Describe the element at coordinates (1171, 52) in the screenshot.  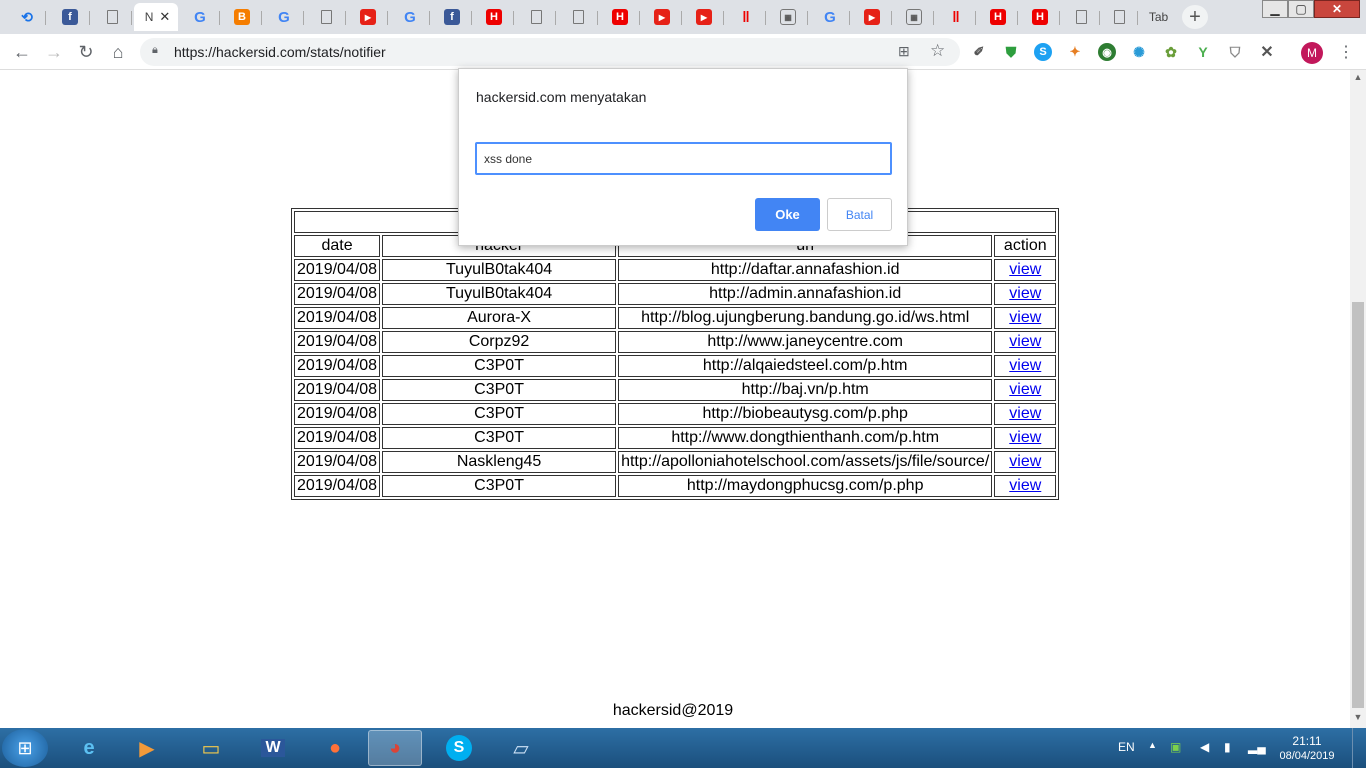
I see `plugin-extension-icon: ✿` at that location.